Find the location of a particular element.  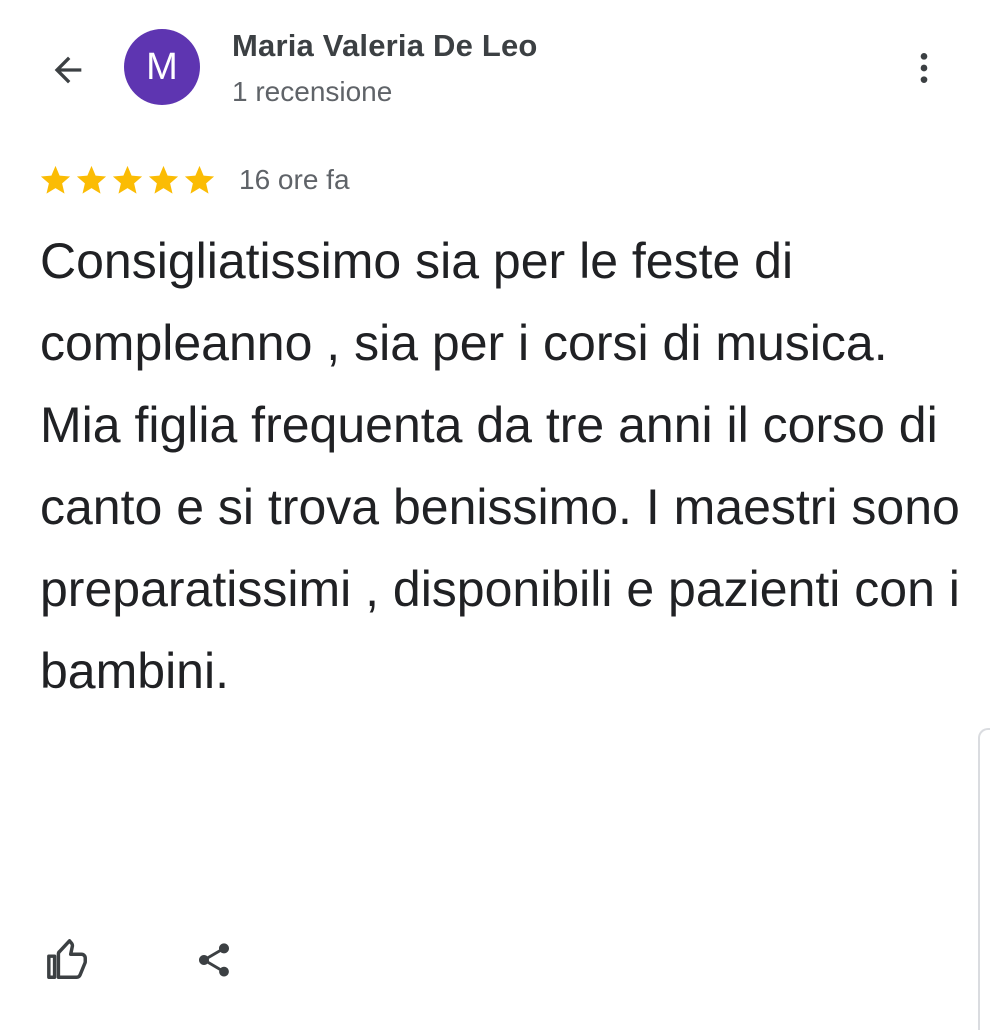

more-options-button is located at coordinates (924, 68).